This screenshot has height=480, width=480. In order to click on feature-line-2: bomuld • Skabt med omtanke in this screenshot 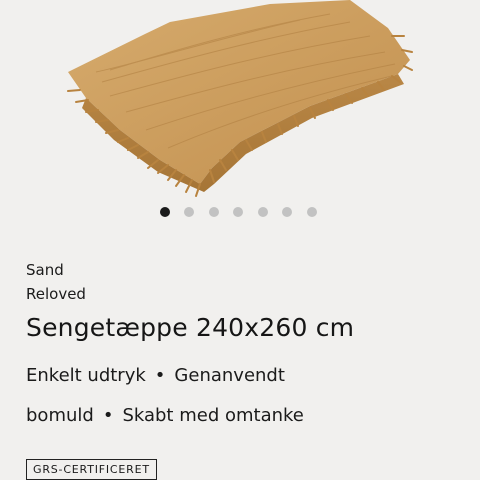, I will do `click(246, 416)`.